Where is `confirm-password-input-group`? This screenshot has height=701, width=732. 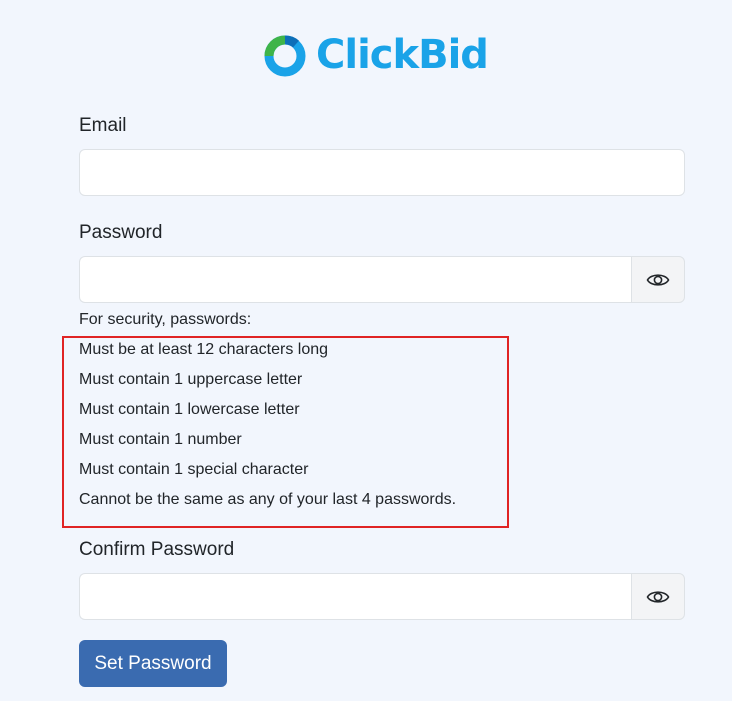
confirm-password-input-group is located at coordinates (382, 596).